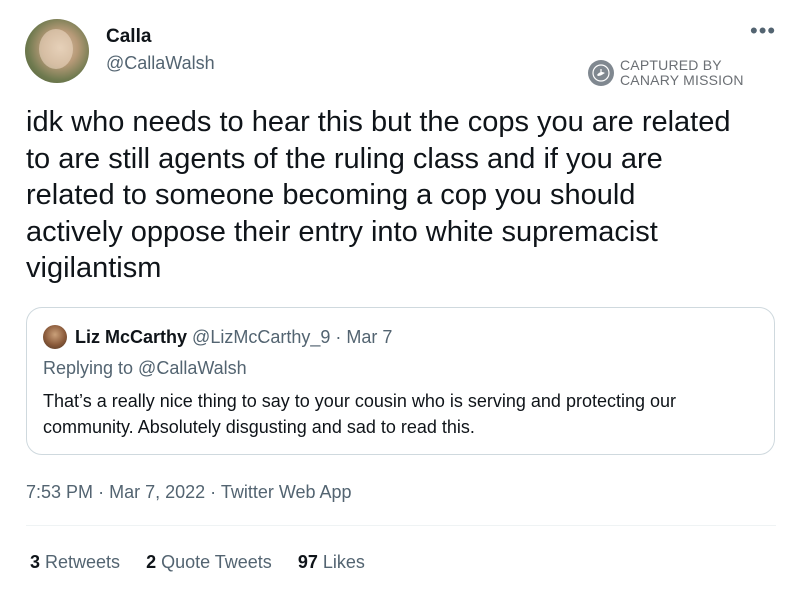 The image size is (800, 595). What do you see at coordinates (59, 492) in the screenshot?
I see `tweet-time: 7:53 PM` at bounding box center [59, 492].